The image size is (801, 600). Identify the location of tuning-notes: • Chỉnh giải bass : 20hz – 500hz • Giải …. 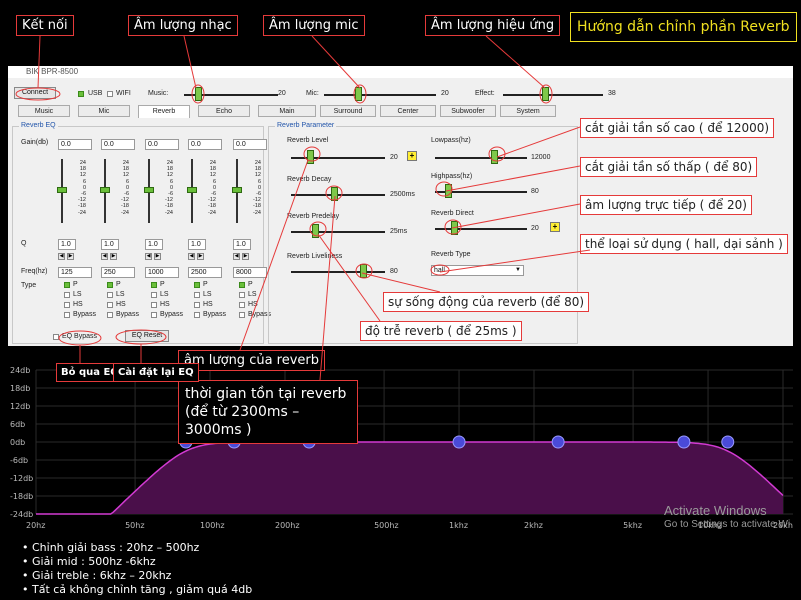
(137, 569).